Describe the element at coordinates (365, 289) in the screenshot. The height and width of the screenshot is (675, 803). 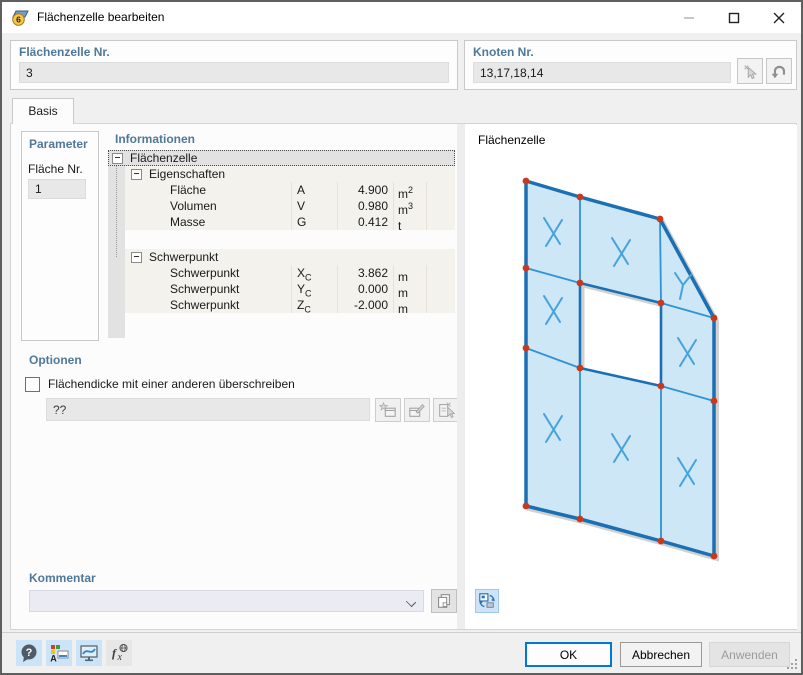
I see `row-value: 0.000` at that location.